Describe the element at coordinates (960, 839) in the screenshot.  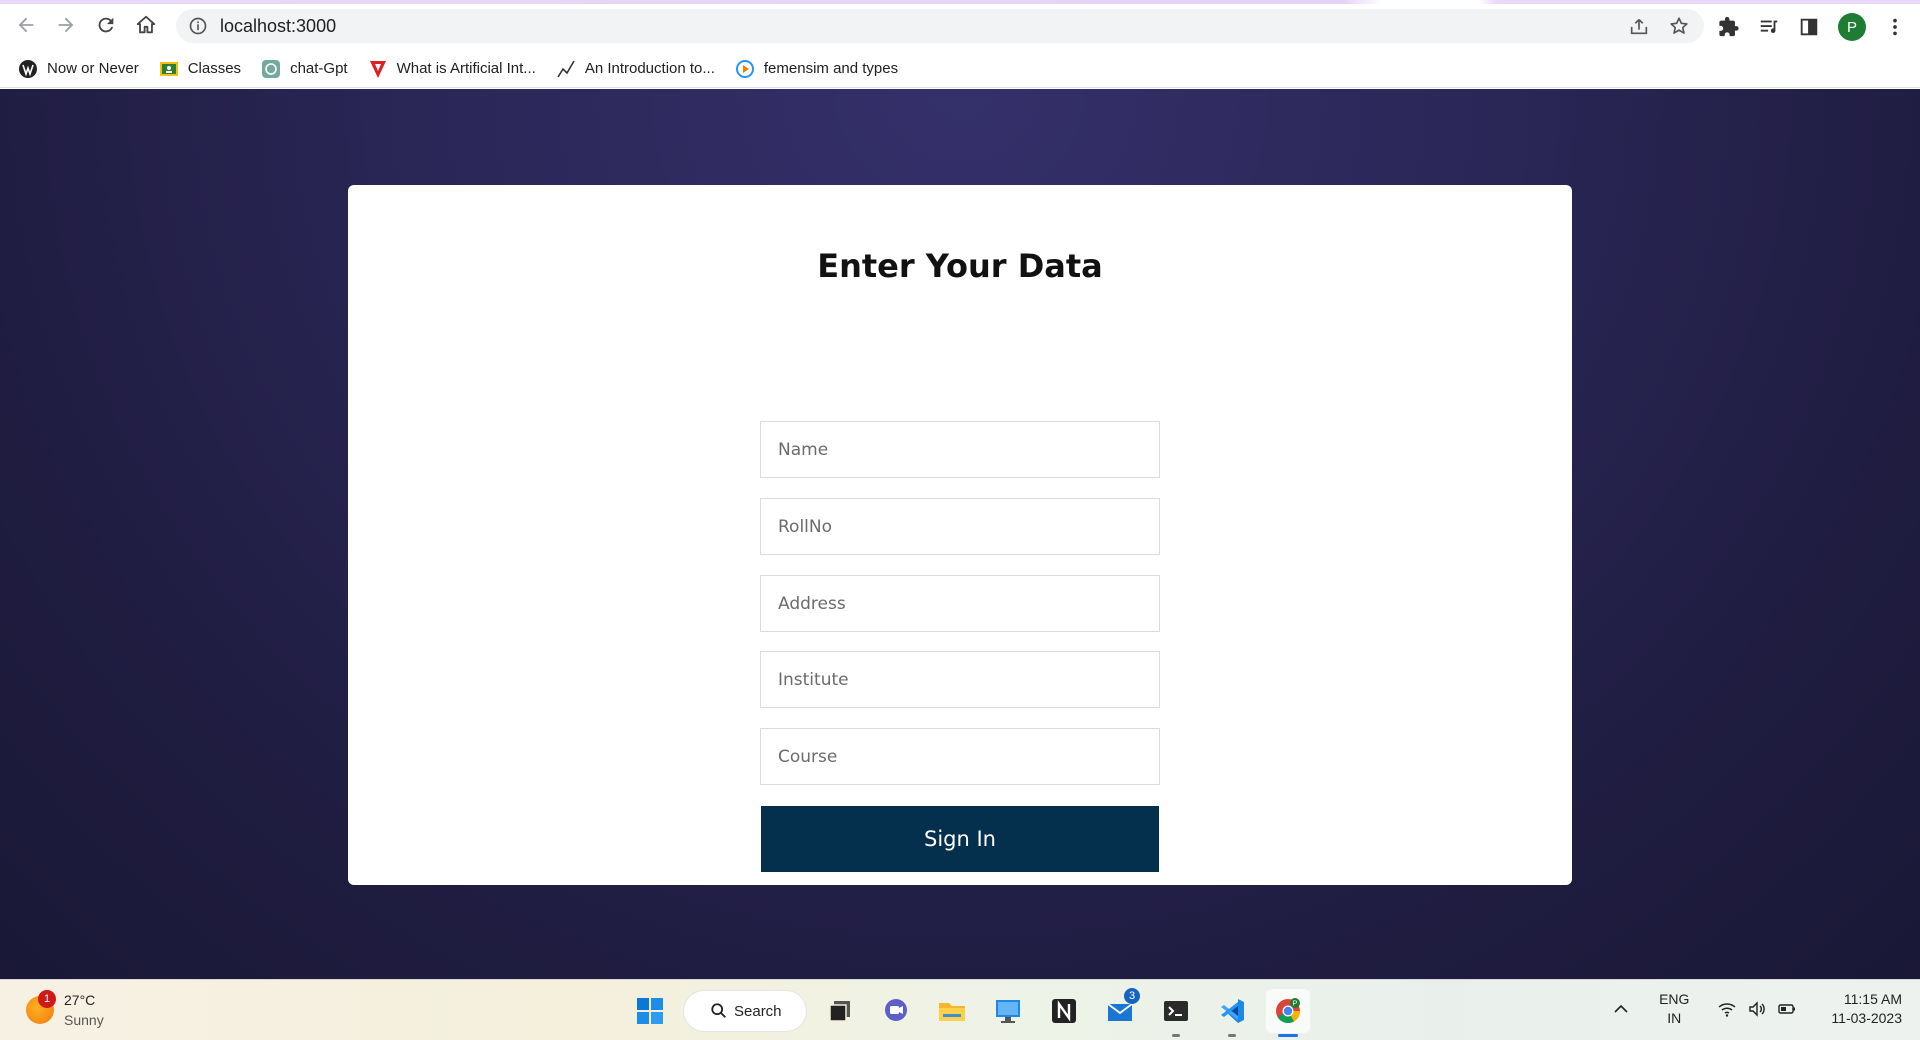
I see `sign-in-button: Sign In` at that location.